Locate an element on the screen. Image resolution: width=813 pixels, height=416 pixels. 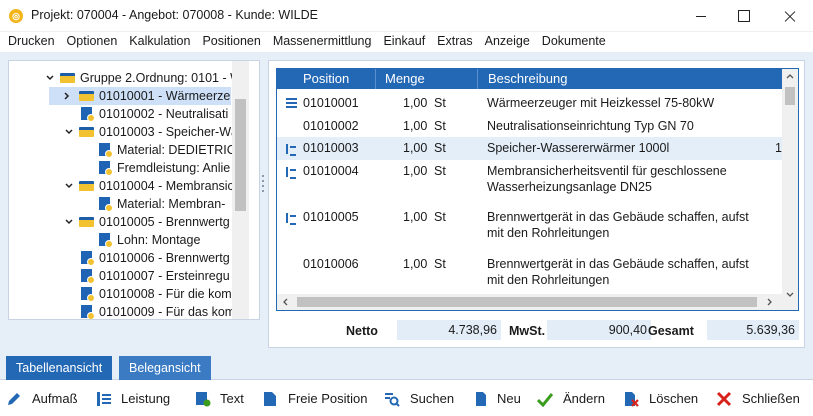
cell-position: 01010003 is located at coordinates (331, 148).